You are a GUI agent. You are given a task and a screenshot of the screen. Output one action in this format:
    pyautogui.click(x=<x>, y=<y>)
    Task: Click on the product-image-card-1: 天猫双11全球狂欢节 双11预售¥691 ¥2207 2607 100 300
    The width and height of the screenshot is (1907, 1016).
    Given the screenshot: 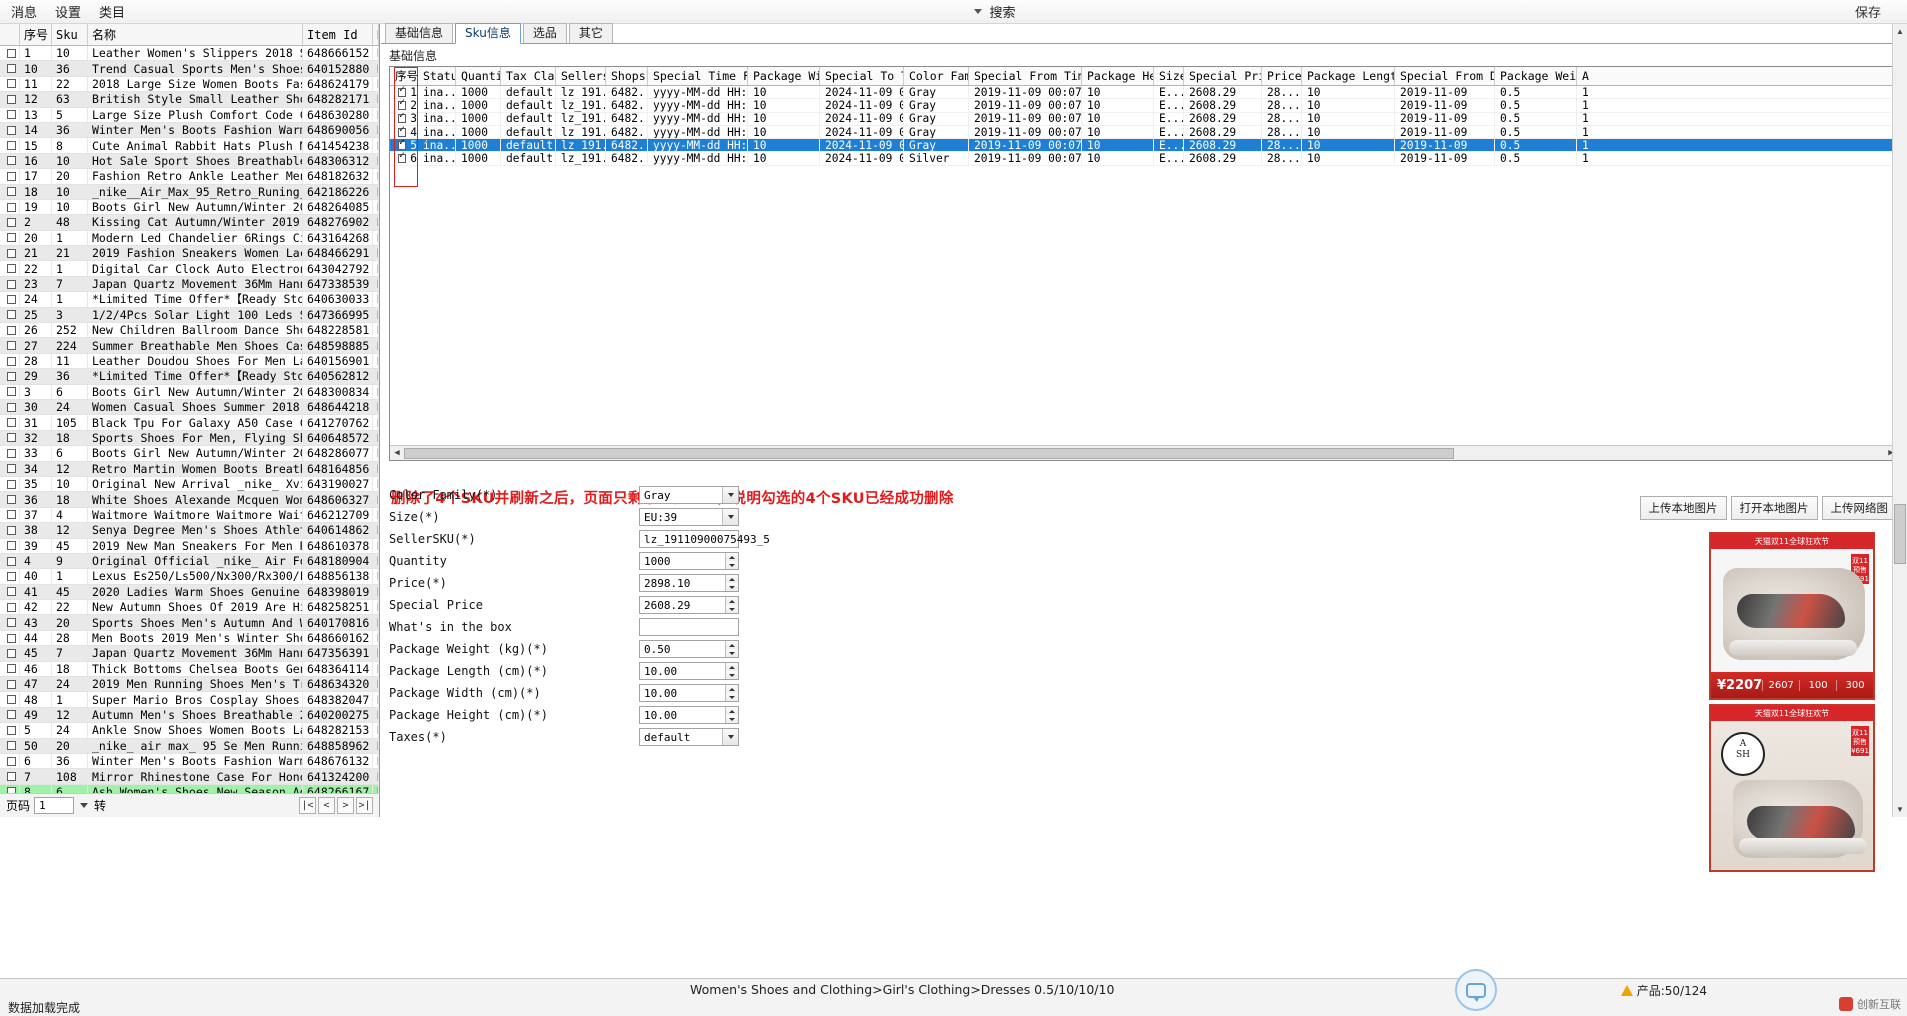 What is the action you would take?
    pyautogui.click(x=1792, y=616)
    